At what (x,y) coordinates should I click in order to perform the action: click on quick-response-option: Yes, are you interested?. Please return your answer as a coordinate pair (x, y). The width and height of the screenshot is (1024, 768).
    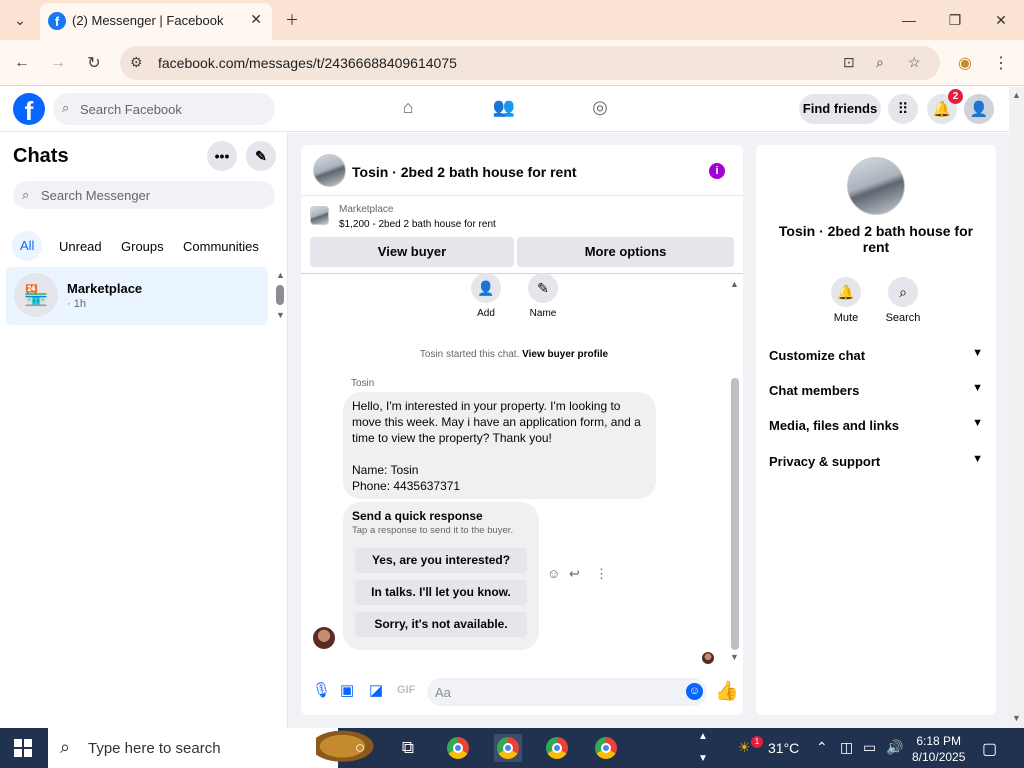
    Looking at the image, I should click on (441, 560).